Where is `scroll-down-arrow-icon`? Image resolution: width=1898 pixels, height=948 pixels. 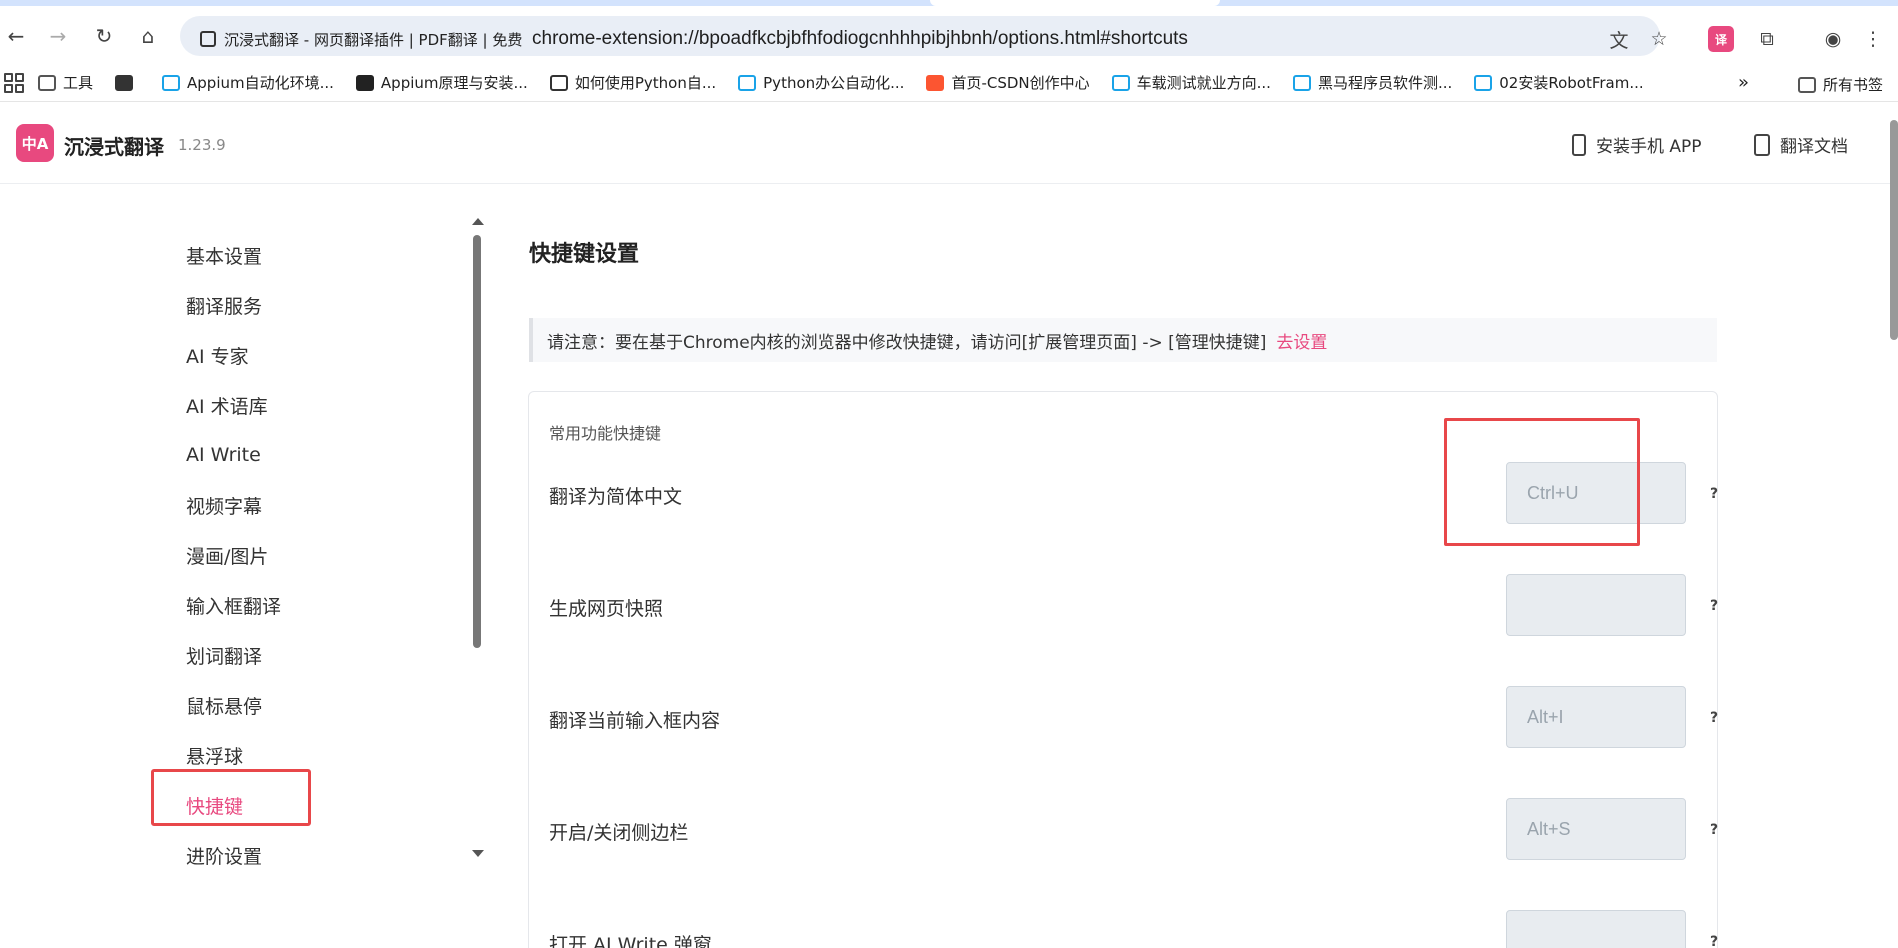 scroll-down-arrow-icon is located at coordinates (478, 853).